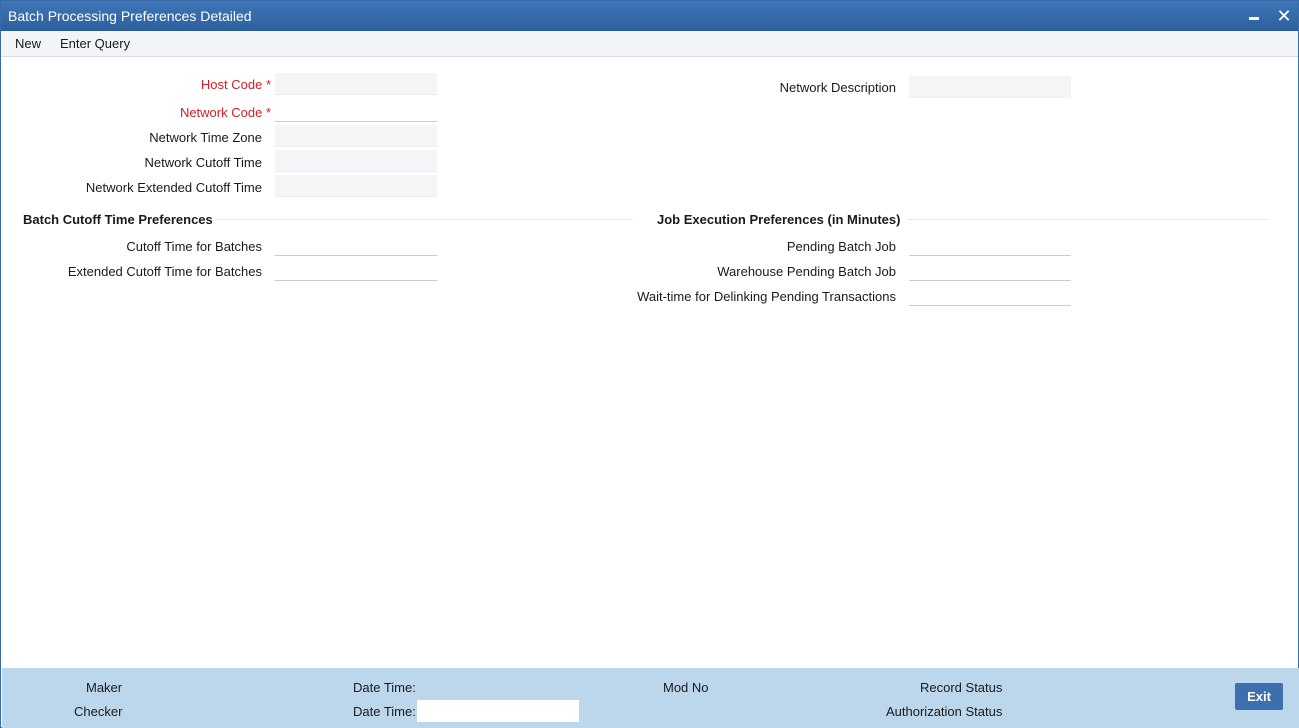  What do you see at coordinates (356, 245) in the screenshot?
I see `cutoff-time-for-batches-field` at bounding box center [356, 245].